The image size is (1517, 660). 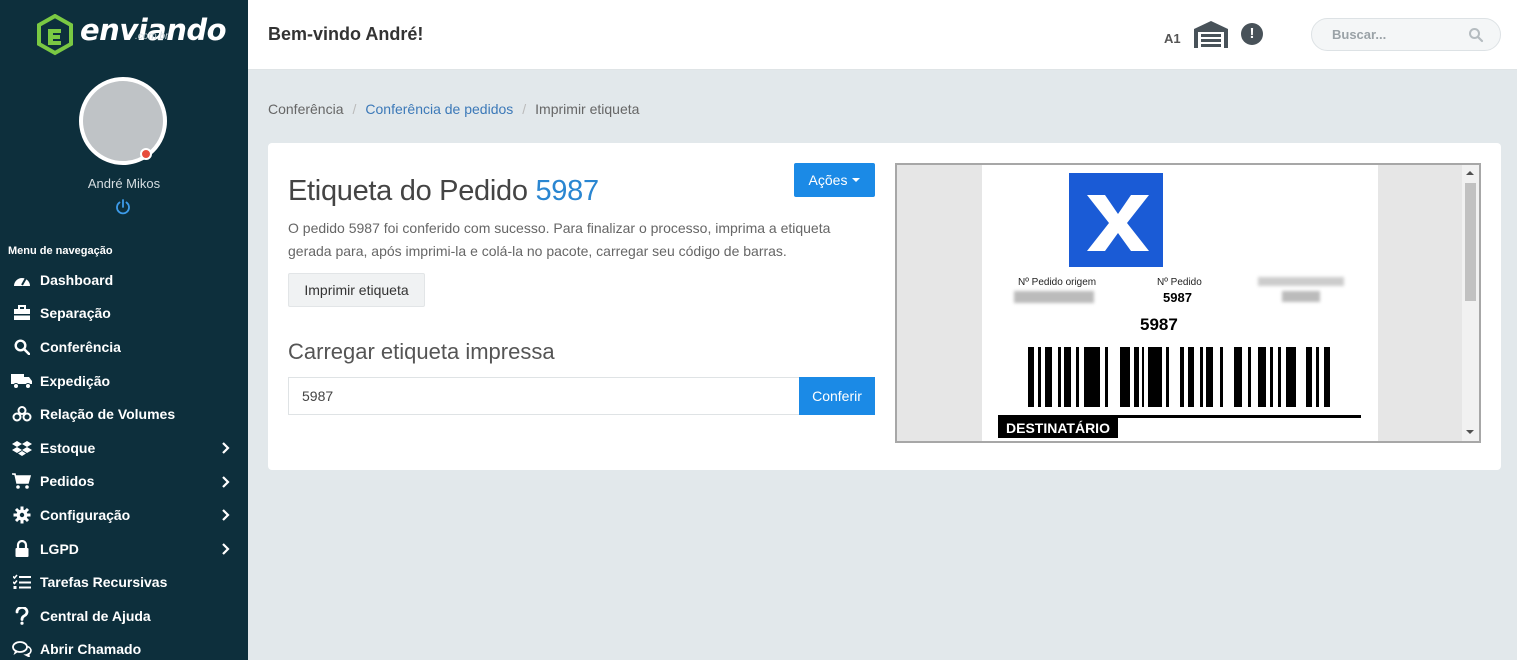 I want to click on page-title: Etiqueta do Pedido 5987, so click(x=443, y=191).